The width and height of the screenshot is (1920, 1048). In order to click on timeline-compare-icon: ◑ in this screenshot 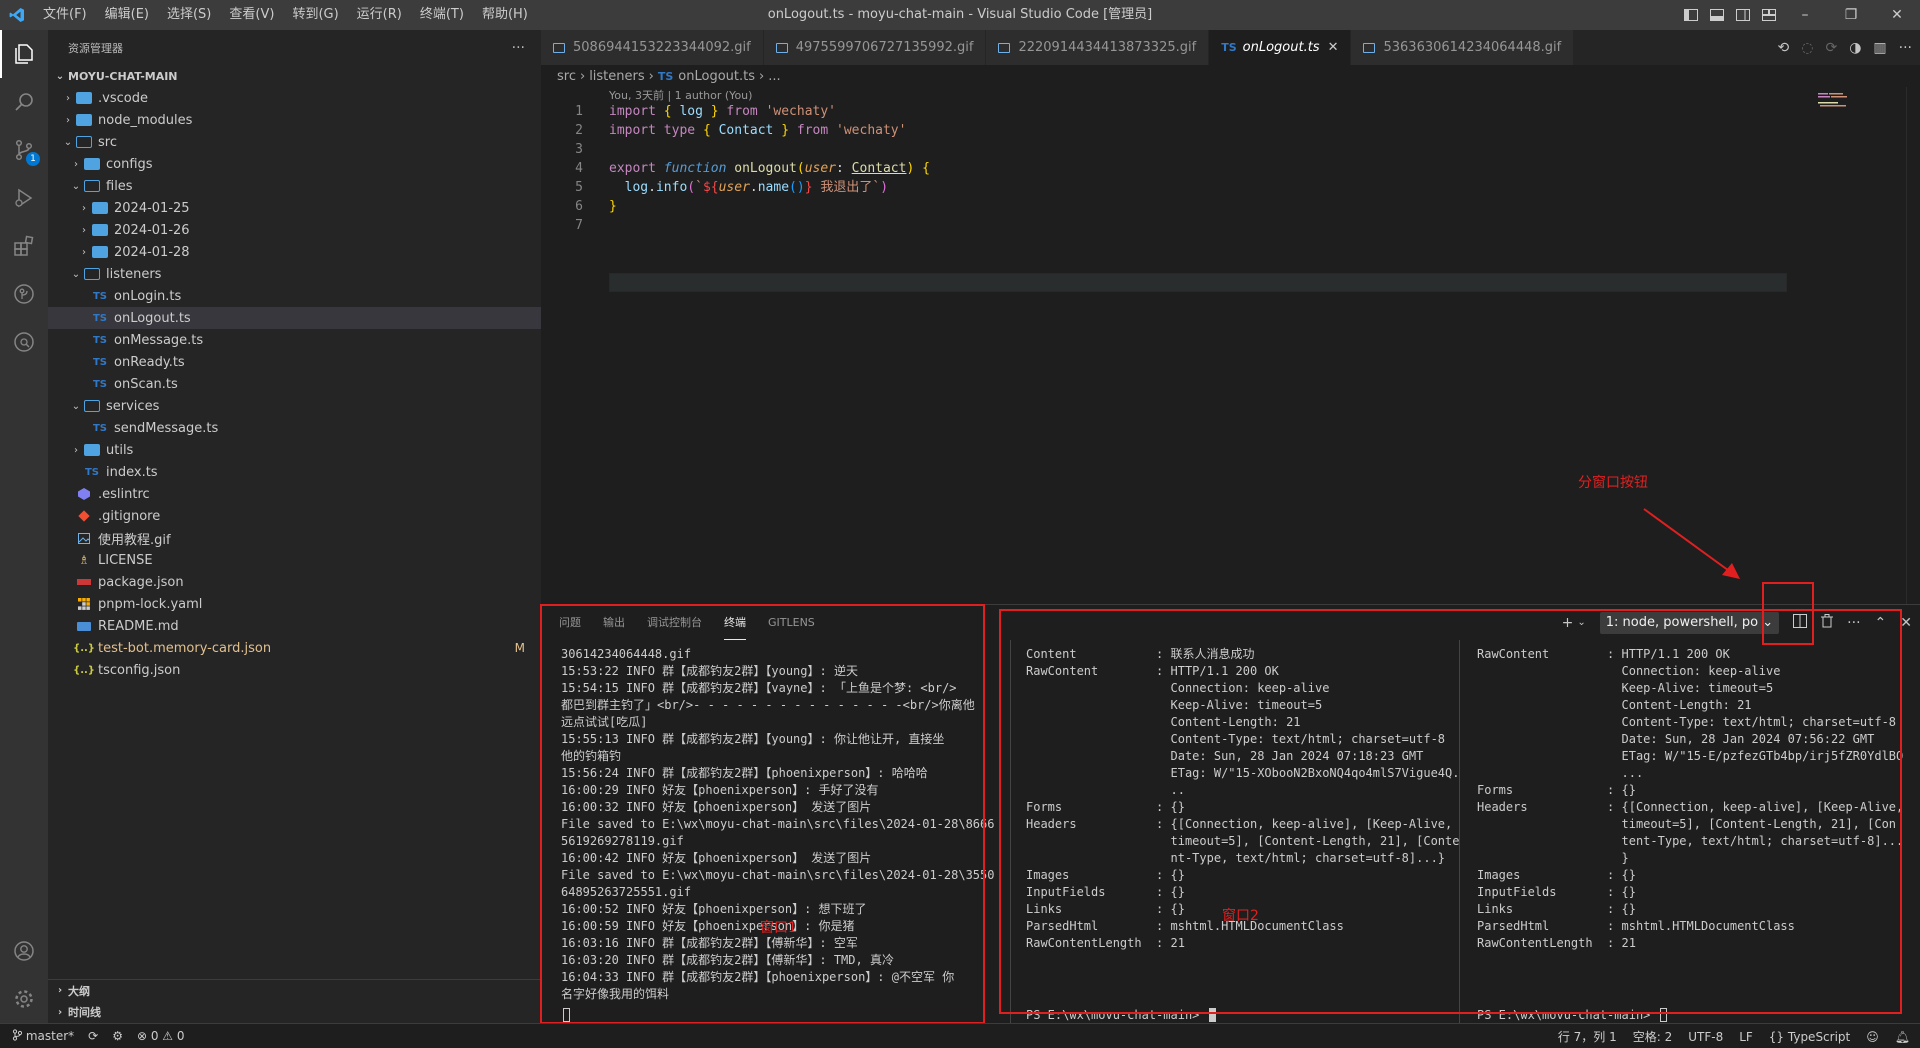, I will do `click(1855, 48)`.